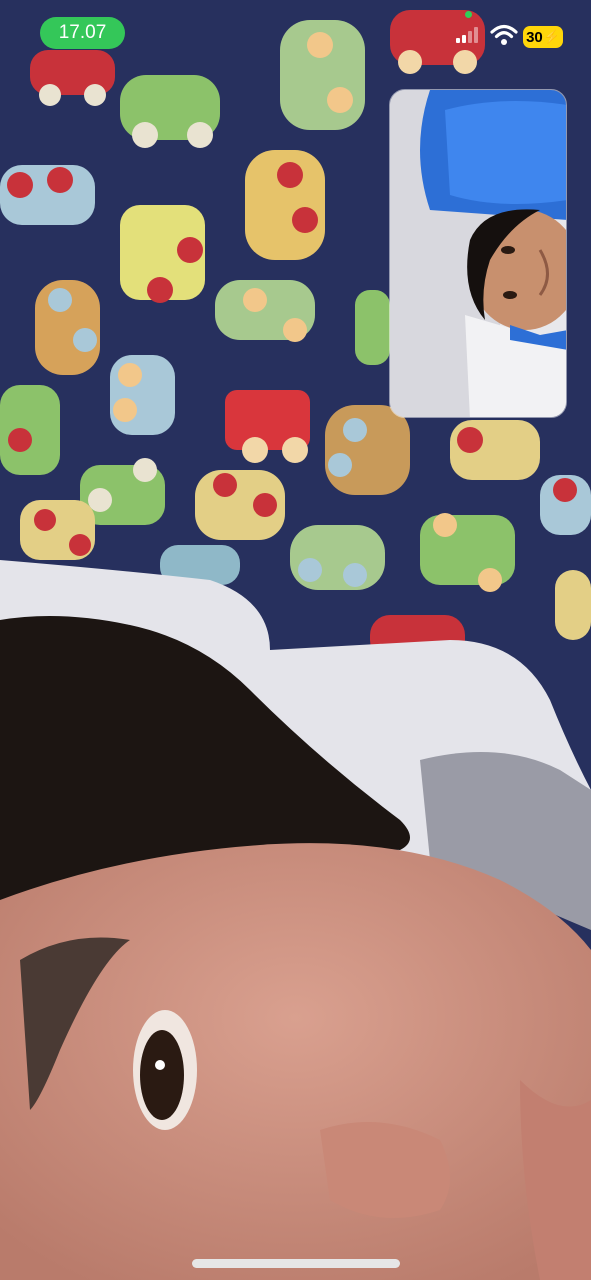 The width and height of the screenshot is (591, 1280). I want to click on battery-charging-icon: 30 ⚡, so click(543, 37).